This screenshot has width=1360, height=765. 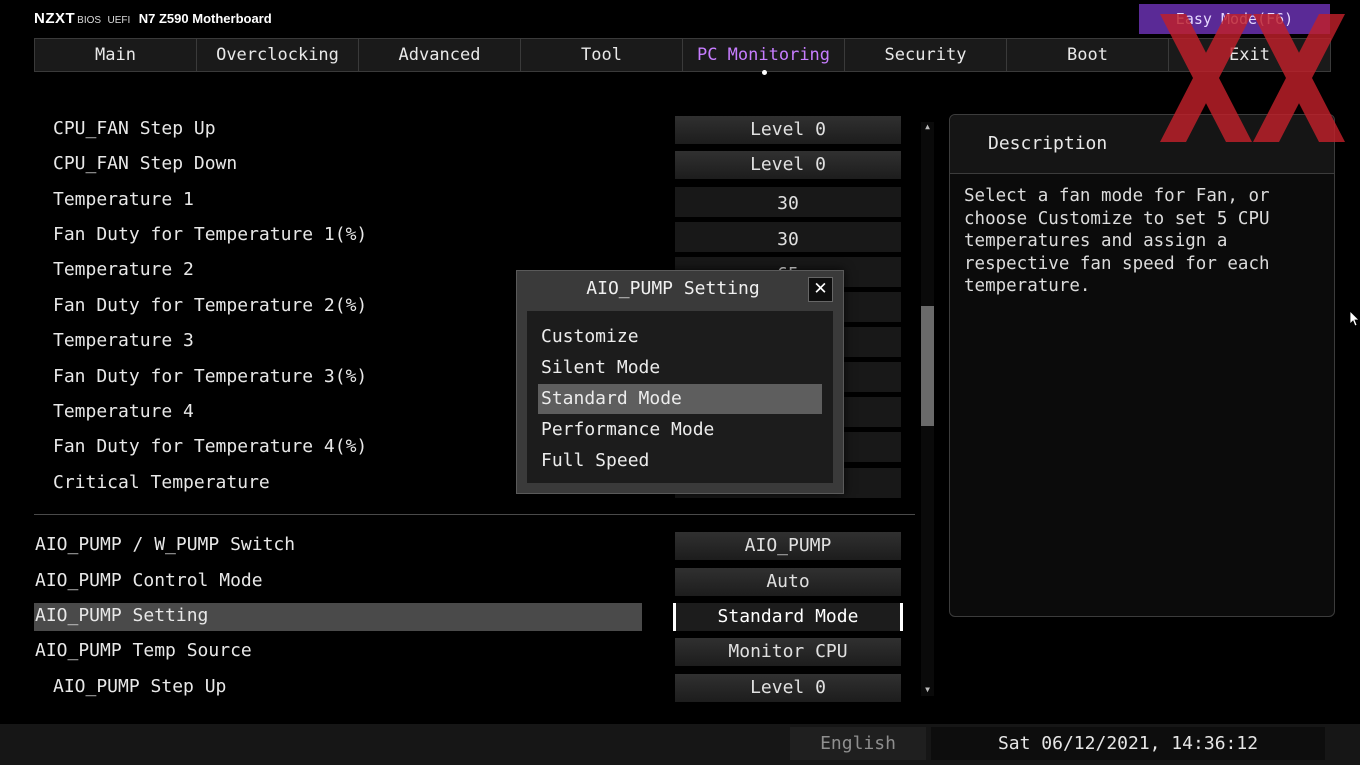 I want to click on close-icon: ✕, so click(x=820, y=289).